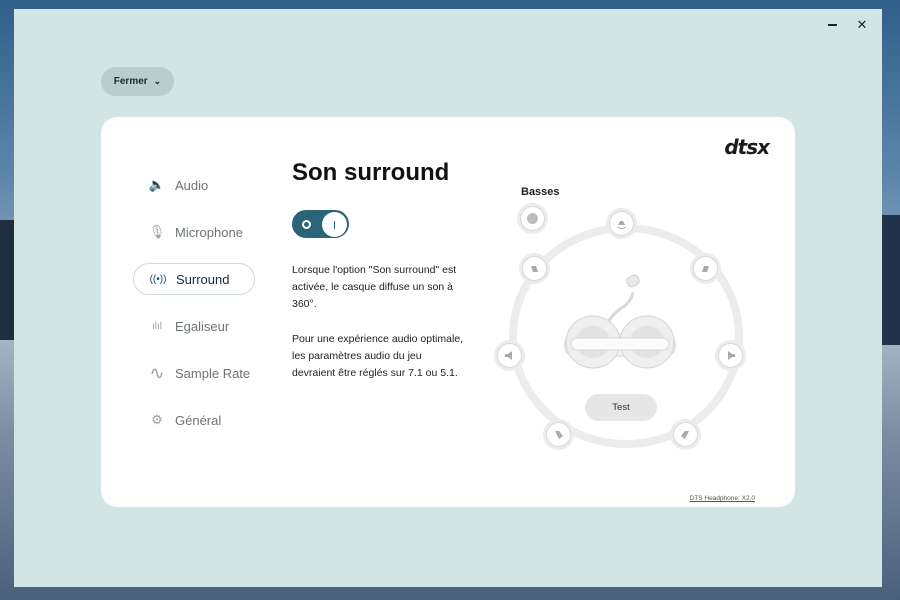  I want to click on front-right-speaker-button, so click(705, 268).